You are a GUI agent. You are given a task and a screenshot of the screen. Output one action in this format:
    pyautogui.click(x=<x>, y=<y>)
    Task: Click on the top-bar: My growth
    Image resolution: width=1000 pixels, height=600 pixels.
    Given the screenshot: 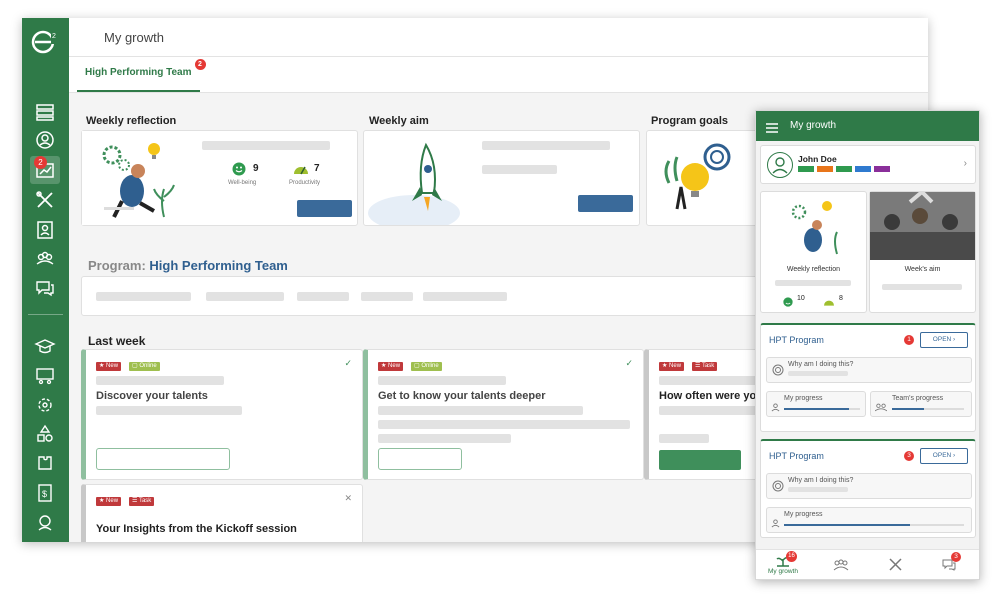 What is the action you would take?
    pyautogui.click(x=498, y=37)
    